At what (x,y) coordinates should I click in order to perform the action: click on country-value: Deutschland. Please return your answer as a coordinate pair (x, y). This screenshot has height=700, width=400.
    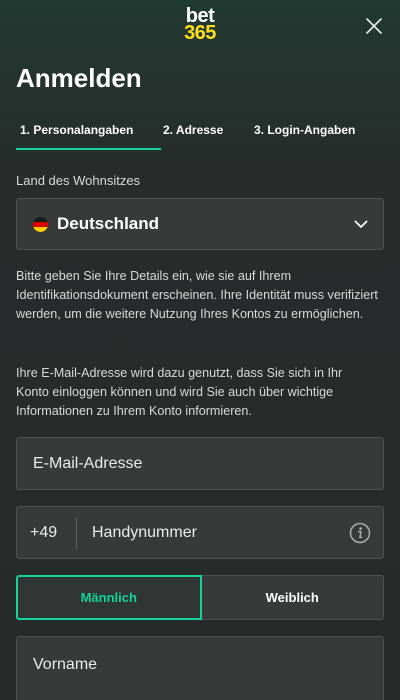
    Looking at the image, I should click on (108, 223).